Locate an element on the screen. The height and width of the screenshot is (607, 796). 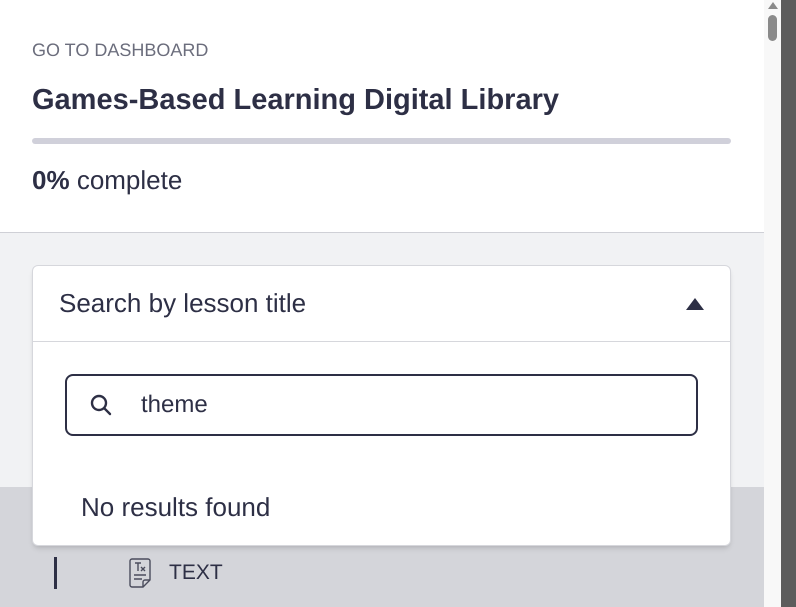
dashboard-link: GO TO DASHBOARD is located at coordinates (382, 50).